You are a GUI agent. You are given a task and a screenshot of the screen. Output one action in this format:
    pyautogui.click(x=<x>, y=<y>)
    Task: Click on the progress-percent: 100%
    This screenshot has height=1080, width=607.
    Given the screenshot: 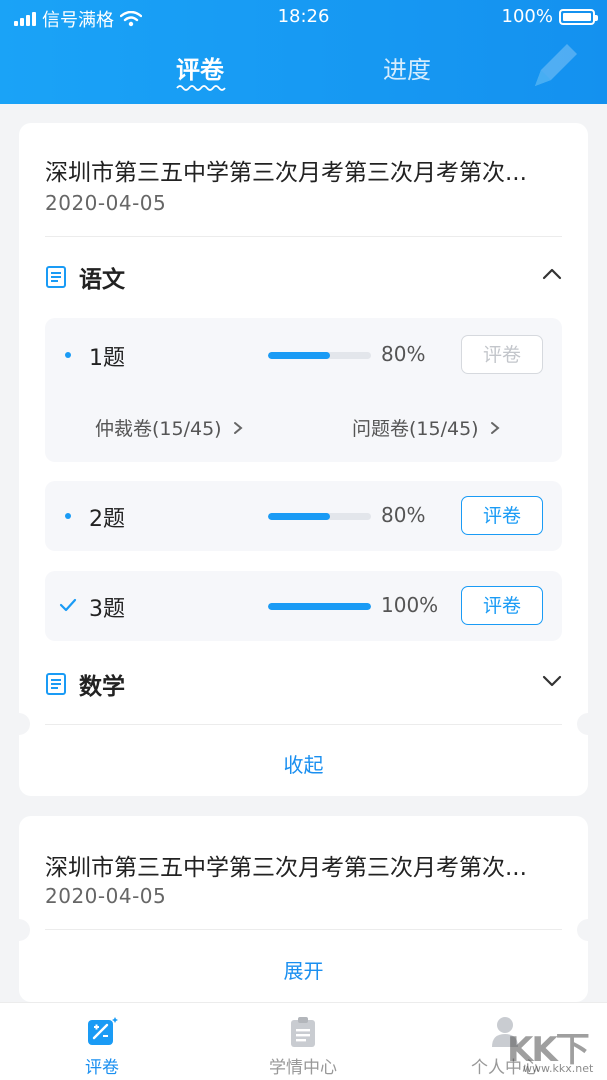 What is the action you would take?
    pyautogui.click(x=410, y=605)
    